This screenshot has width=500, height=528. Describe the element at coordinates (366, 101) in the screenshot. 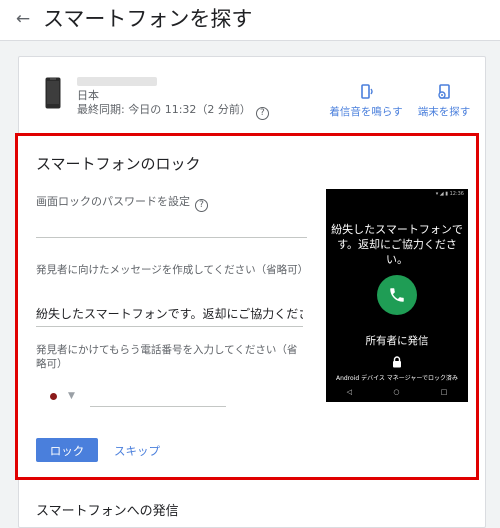

I see `ring-phone-button: 着信音を鳴らす` at that location.